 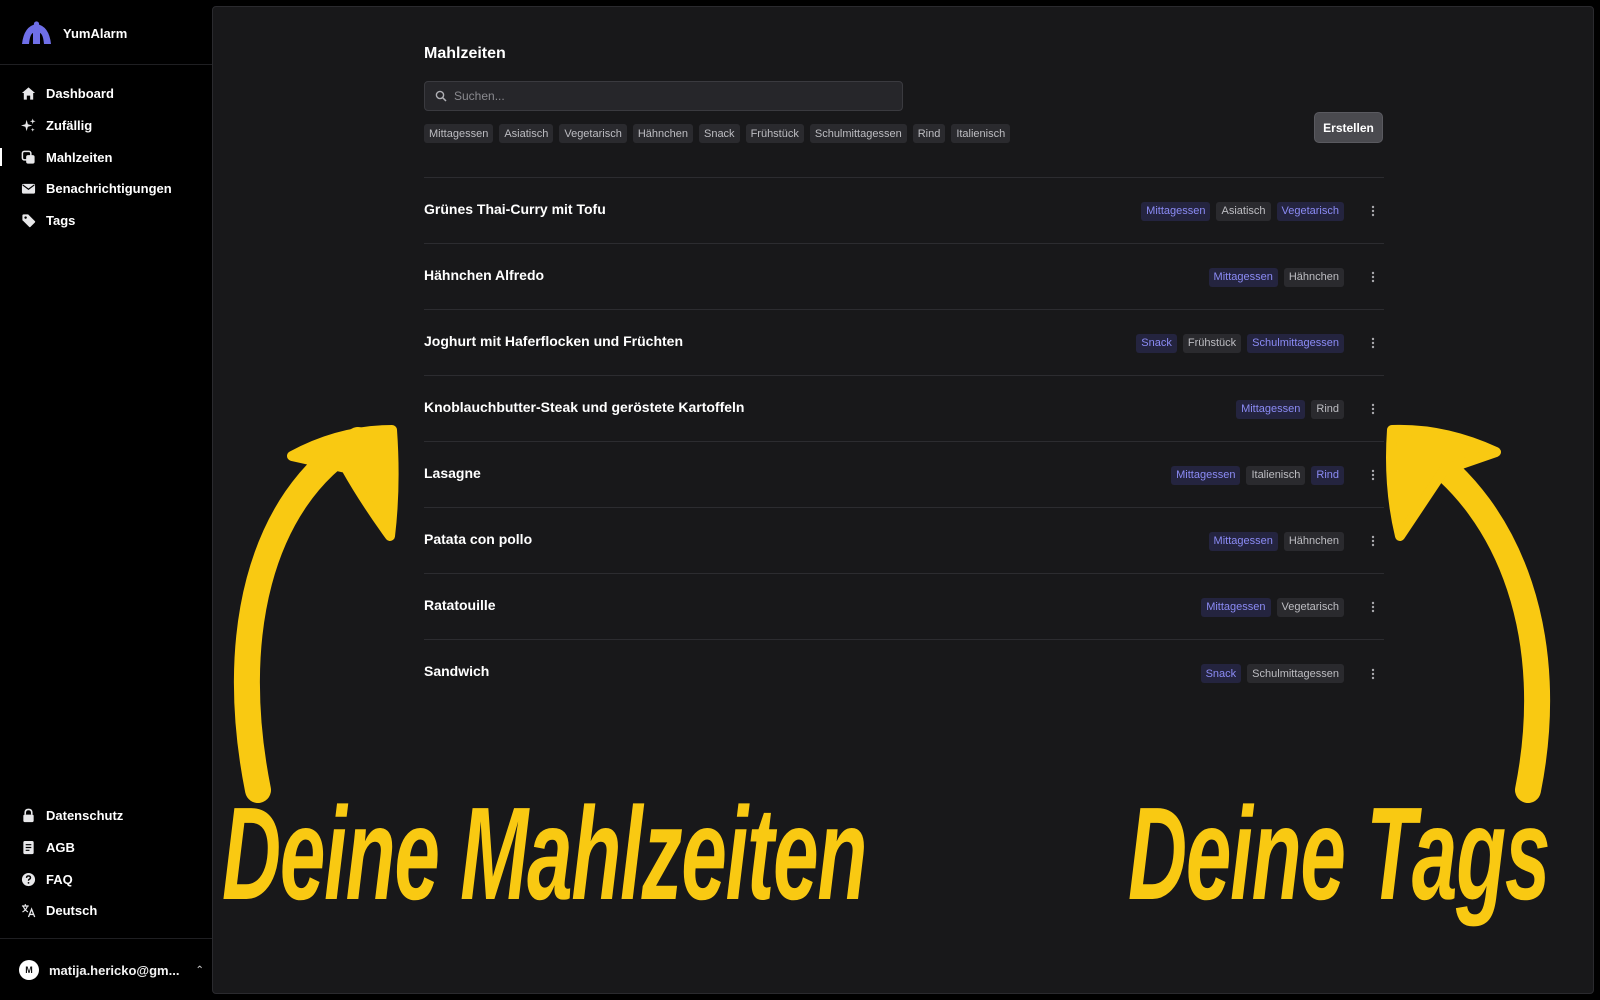 What do you see at coordinates (478, 538) in the screenshot?
I see `meal-name: Patata con pollo` at bounding box center [478, 538].